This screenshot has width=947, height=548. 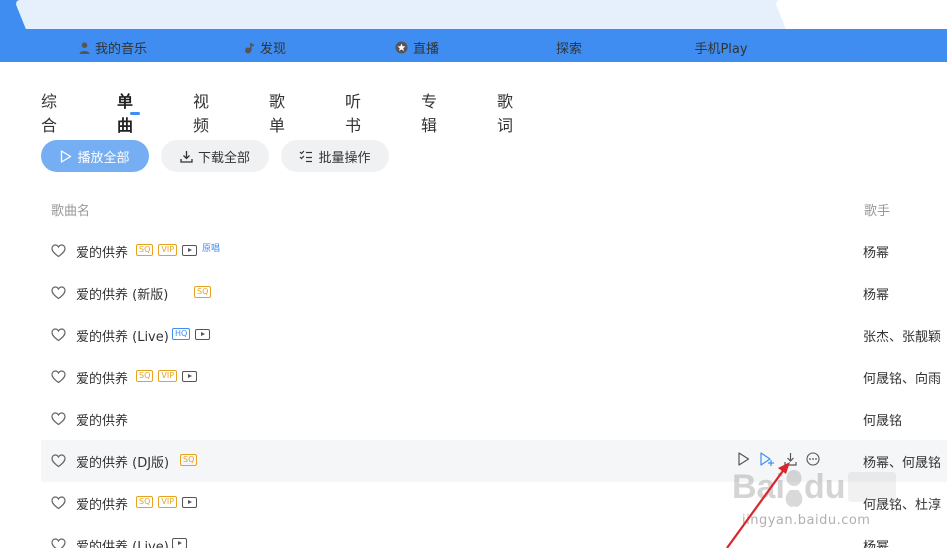 I want to click on tab-my-music: 我的音乐, so click(x=113, y=47).